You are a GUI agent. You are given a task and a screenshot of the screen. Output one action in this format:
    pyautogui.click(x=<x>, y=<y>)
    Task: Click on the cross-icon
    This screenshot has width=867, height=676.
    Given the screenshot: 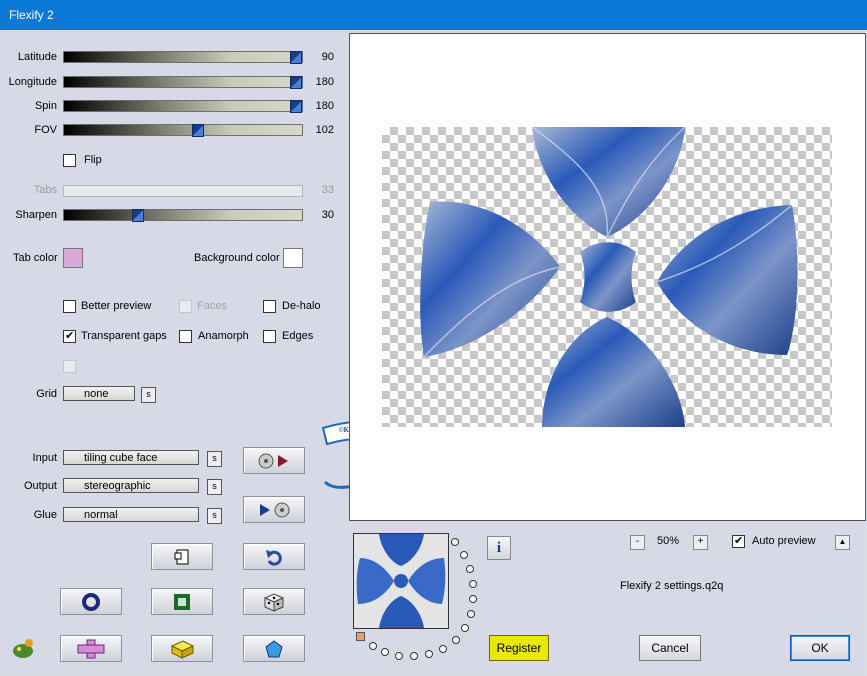 What is the action you would take?
    pyautogui.click(x=91, y=648)
    